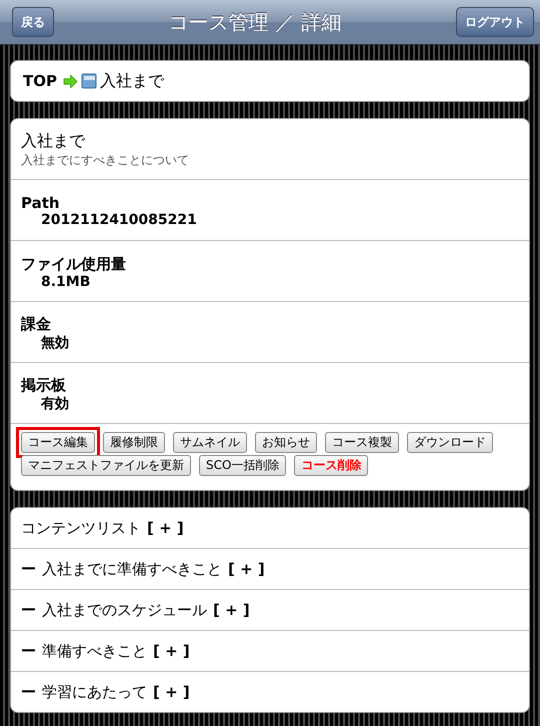 The height and width of the screenshot is (726, 540). What do you see at coordinates (124, 610) in the screenshot?
I see `content-item: 入社までのスケジュール` at bounding box center [124, 610].